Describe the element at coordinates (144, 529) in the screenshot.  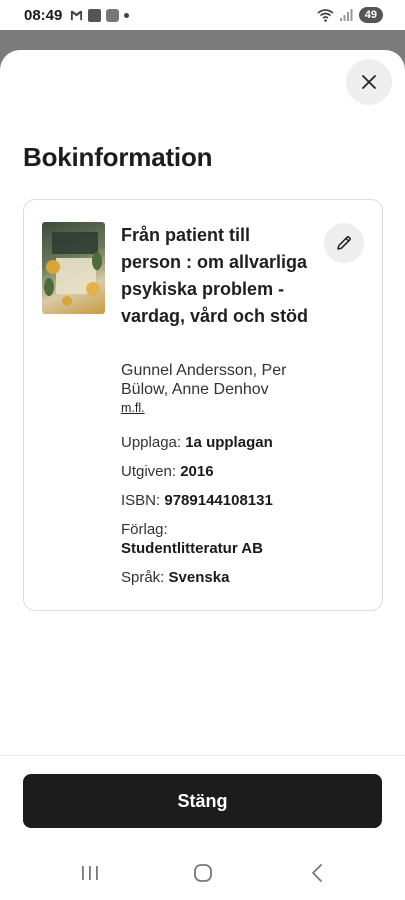
I see `publisher-label: Förlag:` at that location.